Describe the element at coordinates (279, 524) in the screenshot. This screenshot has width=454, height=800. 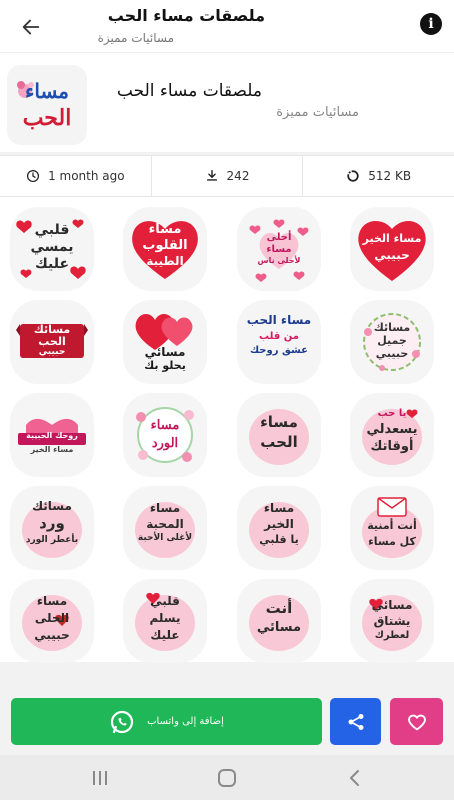
I see `sticker-15-line-2: الخير` at that location.